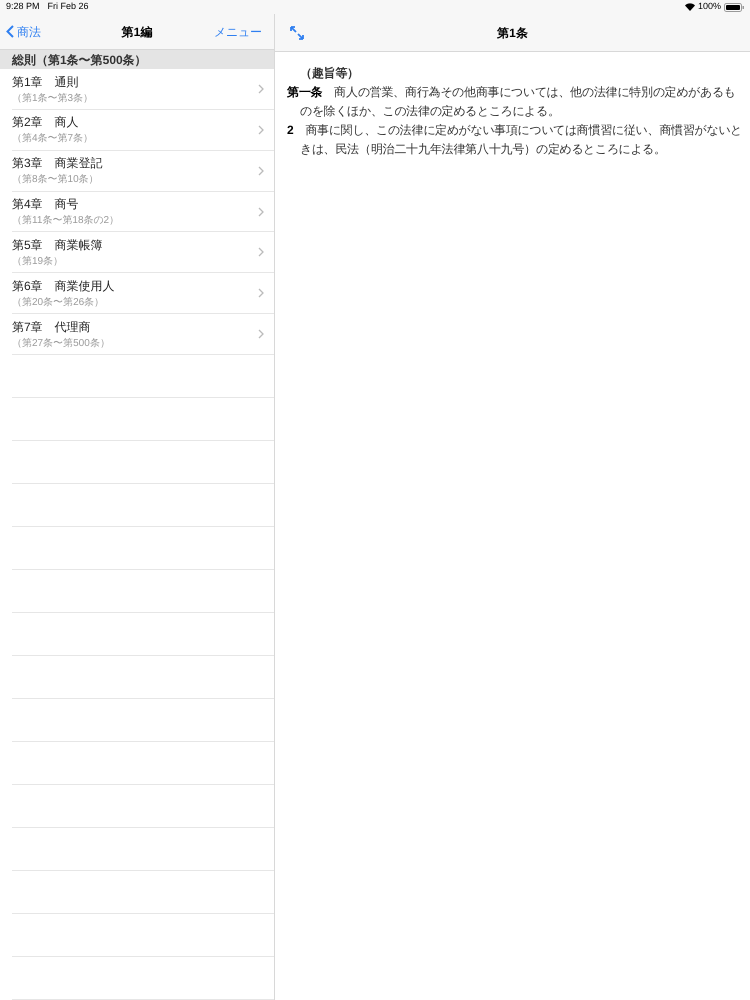  I want to click on chapter-range: （第11条〜第18条の2）, so click(66, 221).